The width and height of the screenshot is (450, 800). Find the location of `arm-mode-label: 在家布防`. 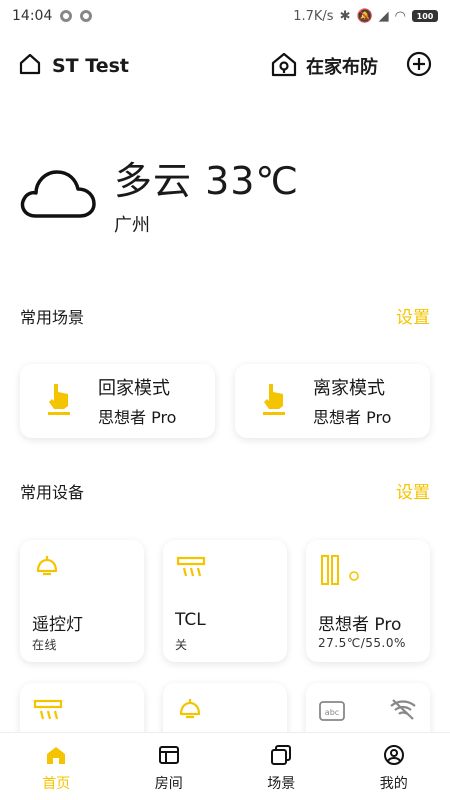

arm-mode-label: 在家布防 is located at coordinates (342, 66).